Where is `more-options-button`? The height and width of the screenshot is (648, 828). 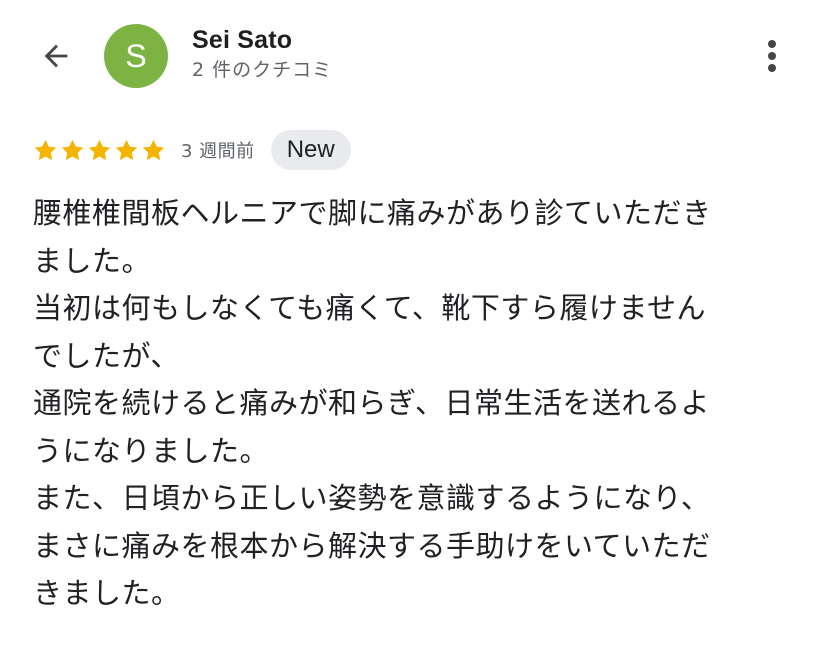
more-options-button is located at coordinates (772, 56).